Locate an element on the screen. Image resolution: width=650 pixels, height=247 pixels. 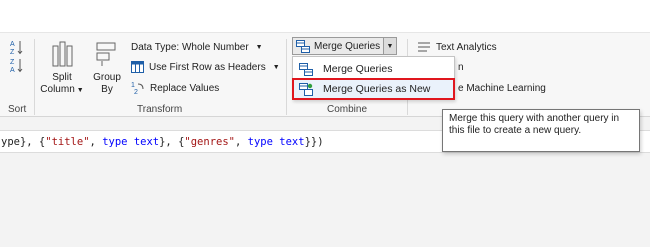
split-column-button: Split Column ▼ is located at coordinates (62, 68).